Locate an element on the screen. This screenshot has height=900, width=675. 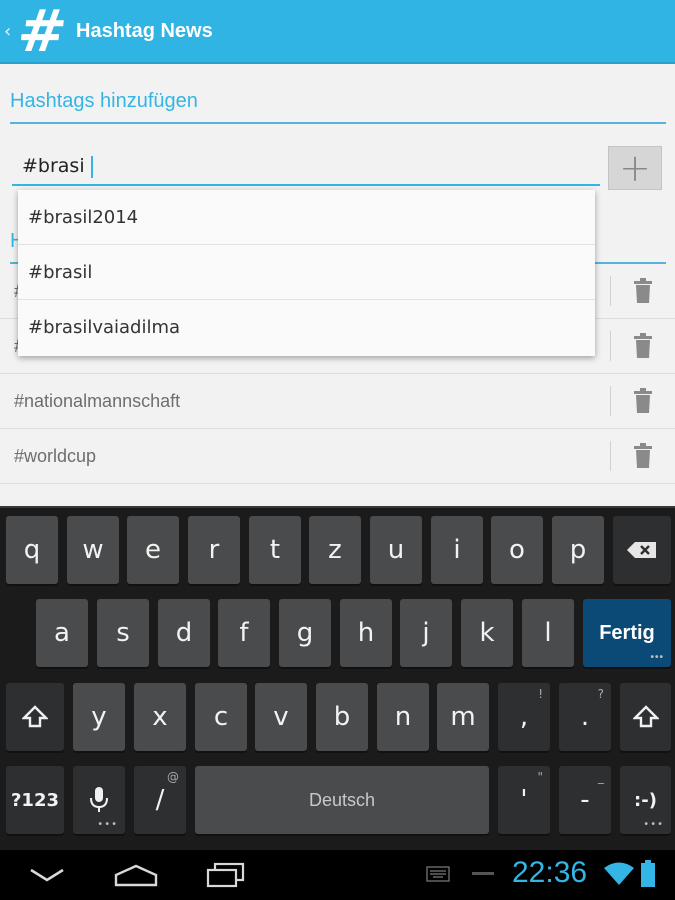
recent-apps-button is located at coordinates (226, 875).